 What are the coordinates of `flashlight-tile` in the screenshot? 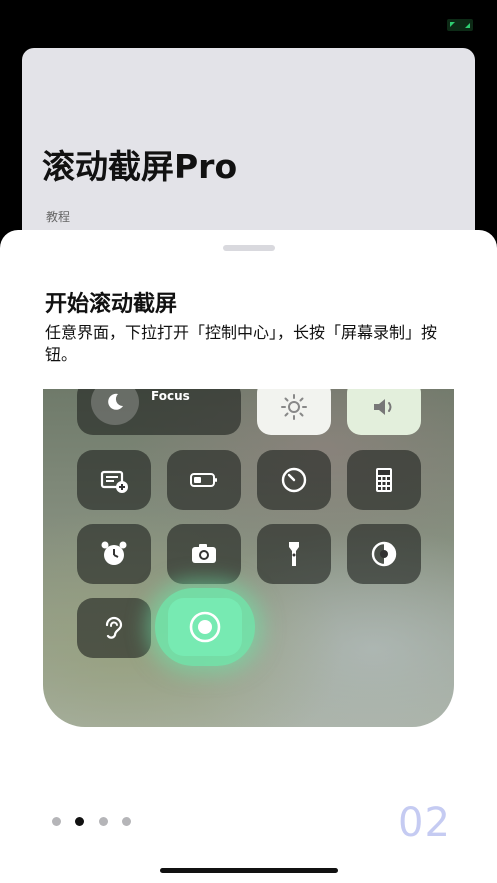 It's located at (294, 554).